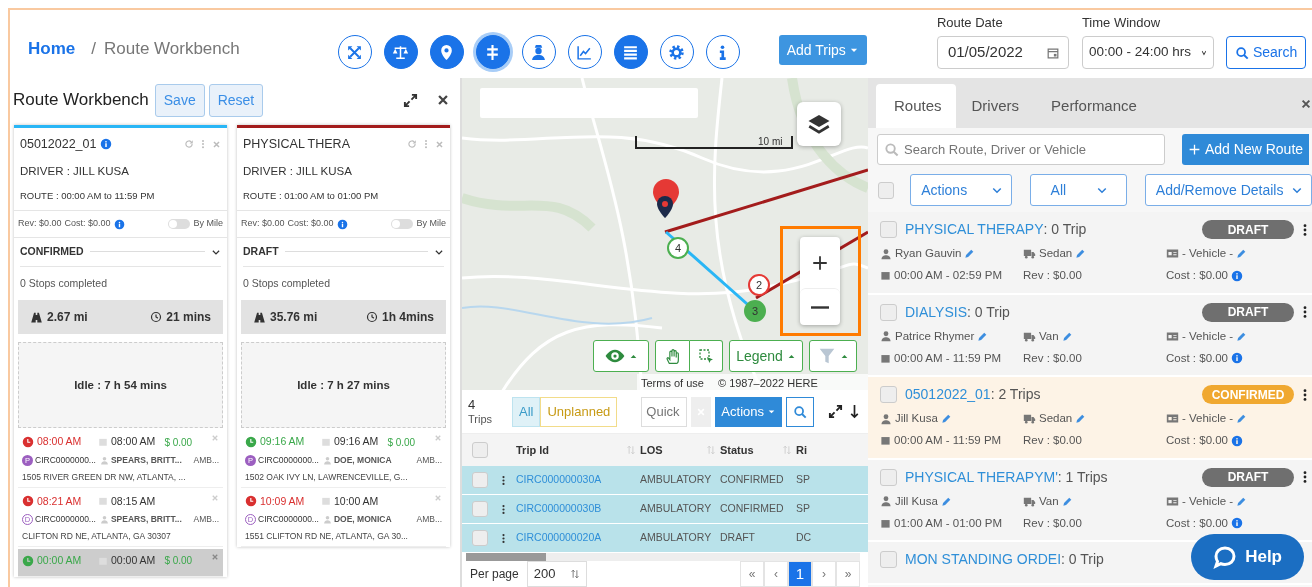 This screenshot has width=1312, height=587. Describe the element at coordinates (664, 411) in the screenshot. I see `quick-search-field: Quick` at that location.